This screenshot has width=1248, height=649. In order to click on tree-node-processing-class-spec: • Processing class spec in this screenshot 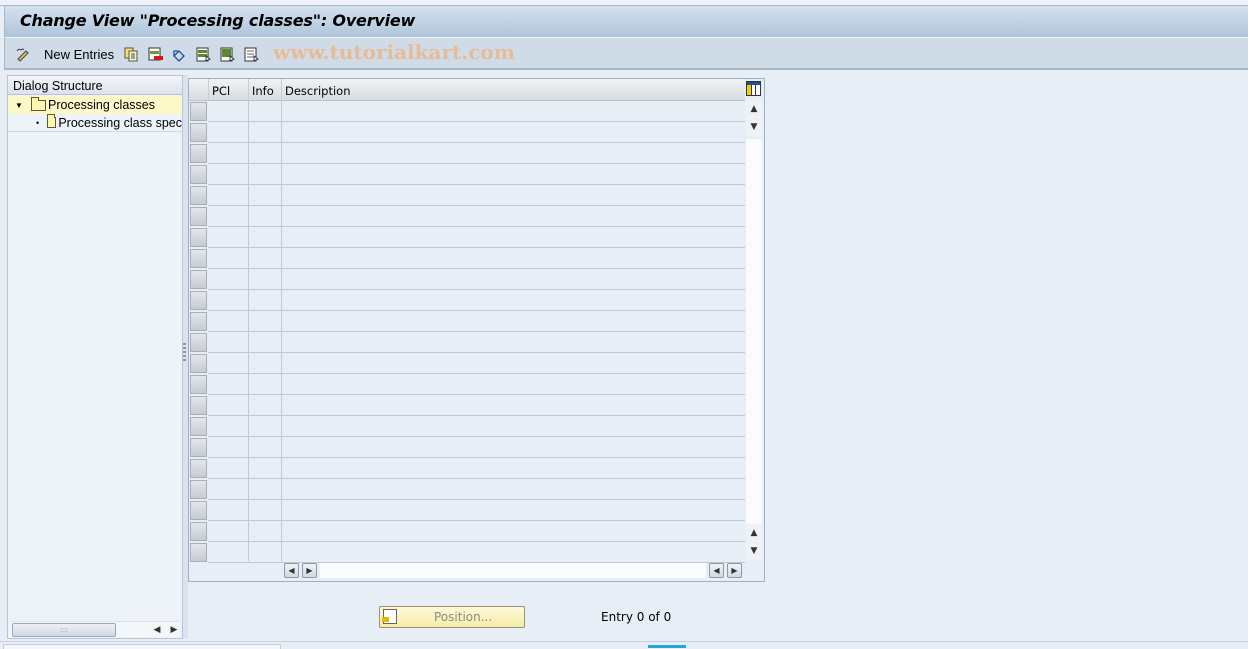, I will do `click(95, 123)`.